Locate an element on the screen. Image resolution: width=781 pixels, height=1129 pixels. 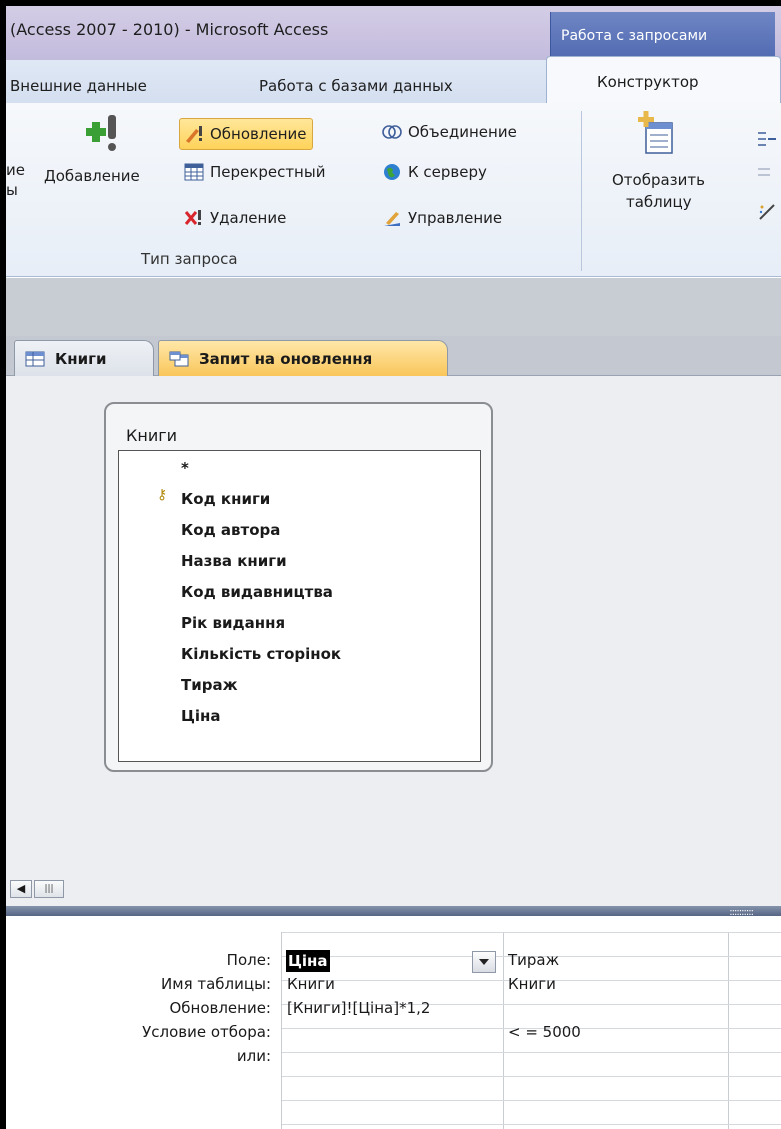
update-query-label: Обновление is located at coordinates (258, 134).